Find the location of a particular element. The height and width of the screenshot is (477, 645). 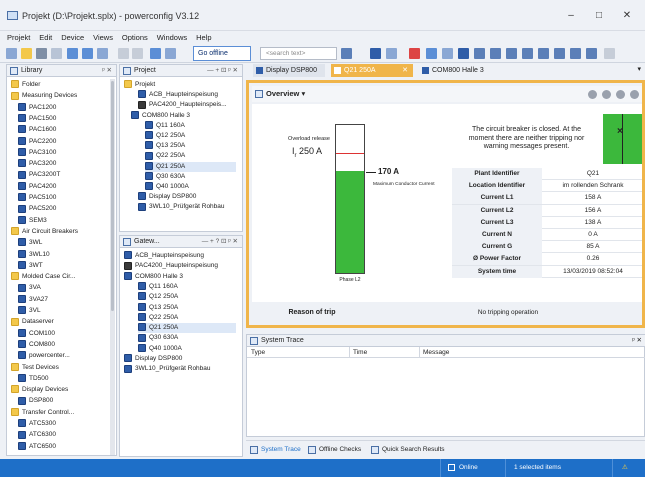

layout-2-icon is located at coordinates (495, 53).